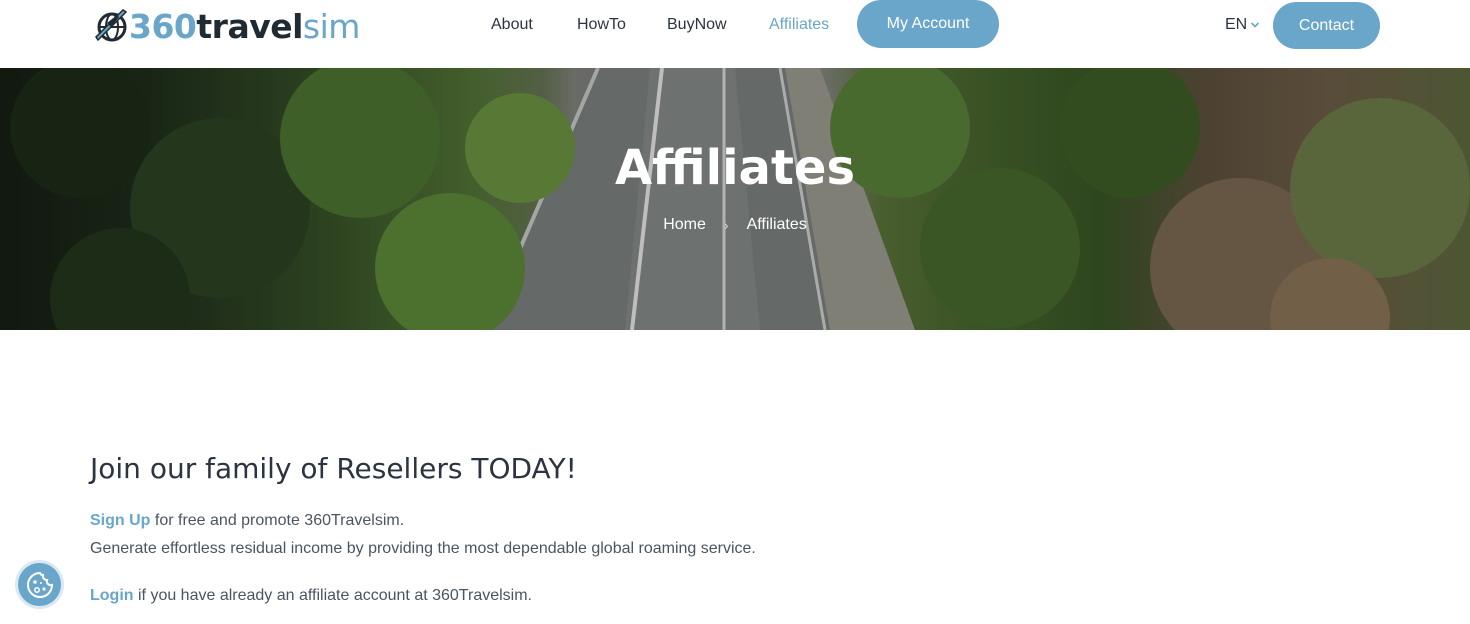 Image resolution: width=1470 pixels, height=624 pixels. I want to click on language-label: EN, so click(1236, 24).